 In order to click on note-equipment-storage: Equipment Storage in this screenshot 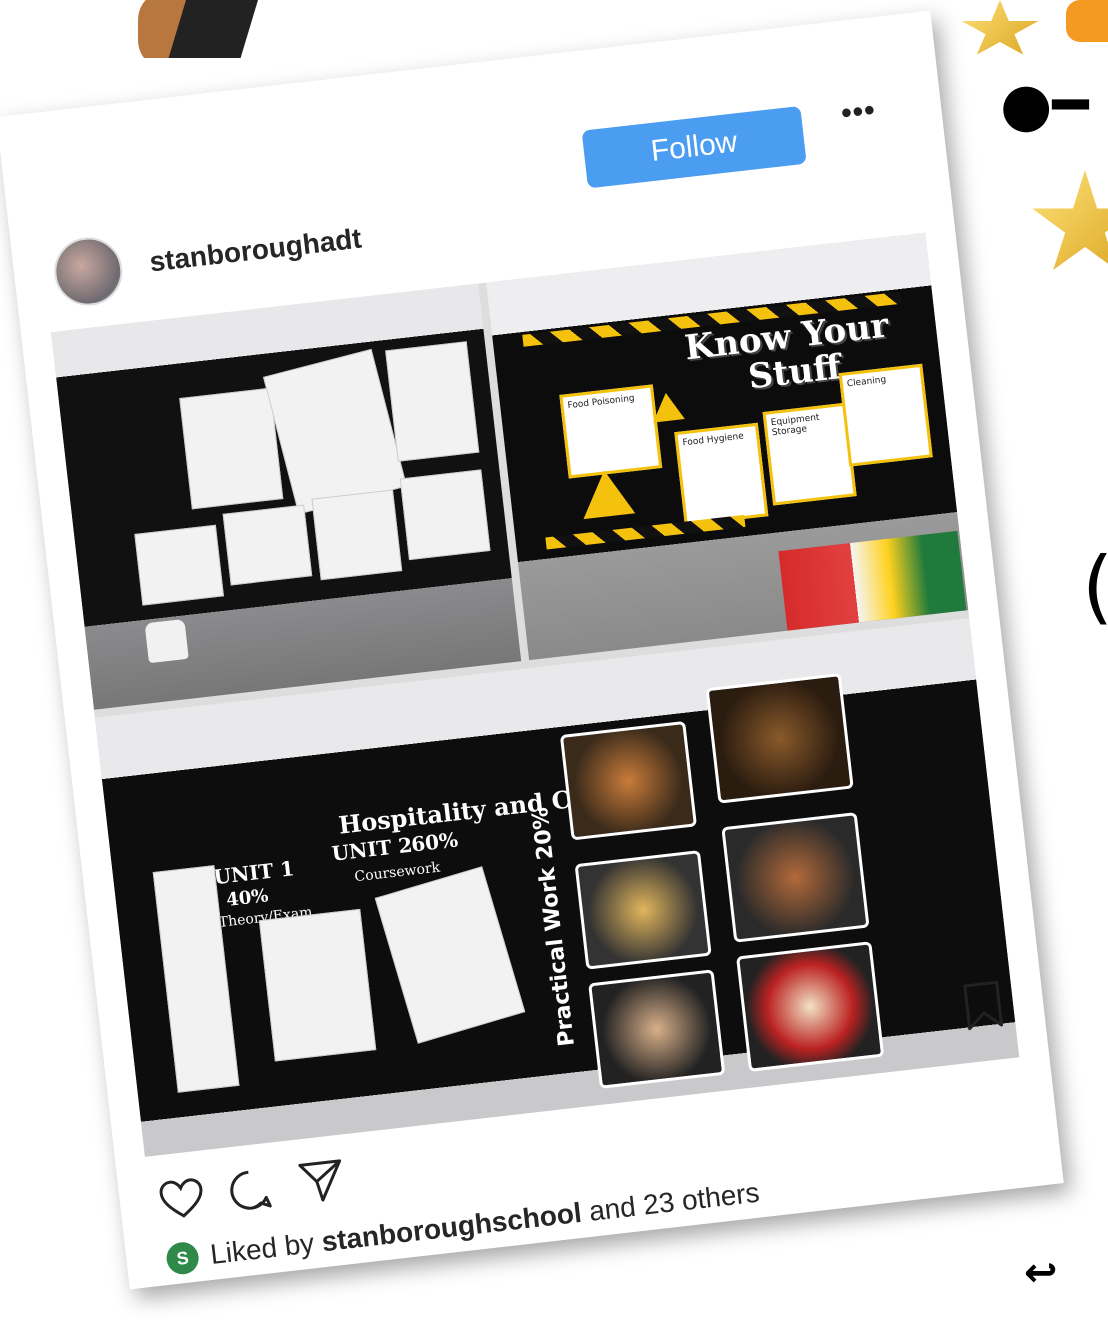, I will do `click(809, 454)`.